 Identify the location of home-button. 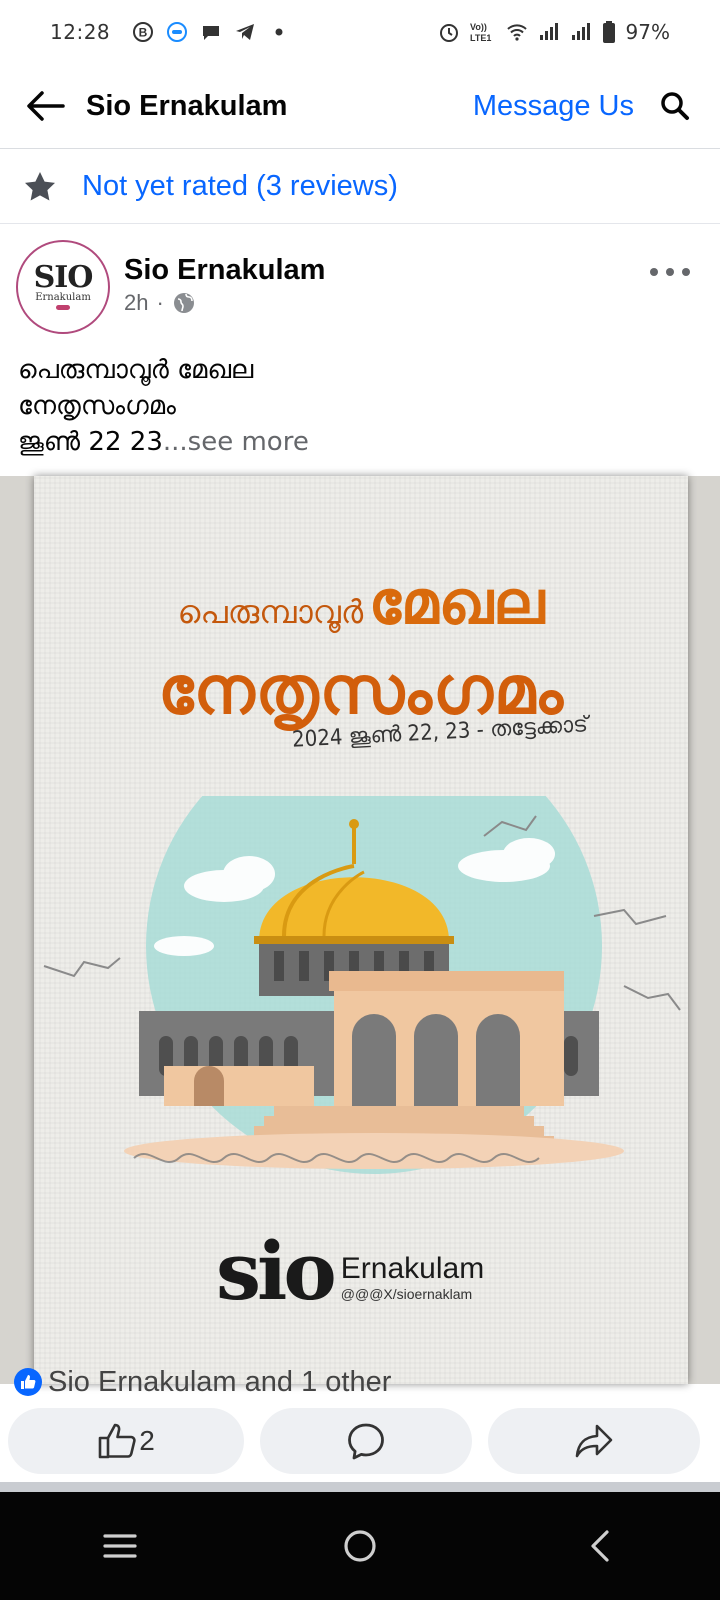
(360, 1546).